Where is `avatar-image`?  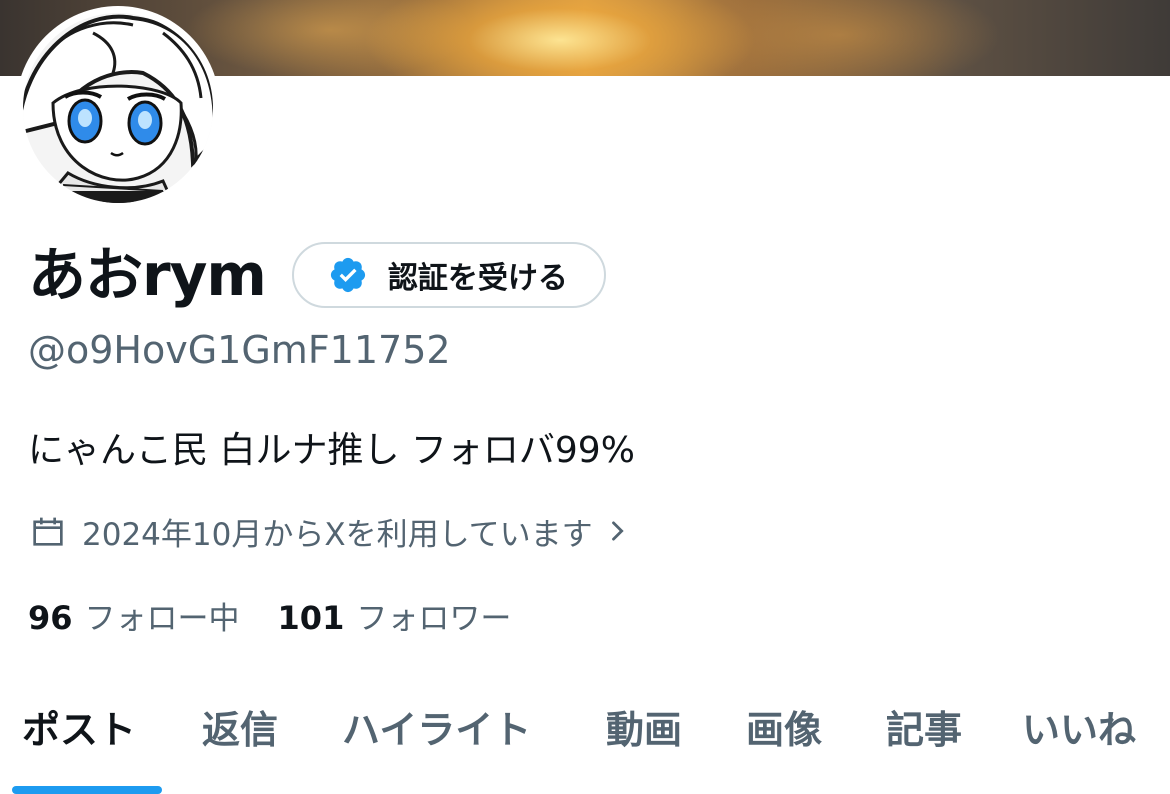 avatar-image is located at coordinates (118, 108).